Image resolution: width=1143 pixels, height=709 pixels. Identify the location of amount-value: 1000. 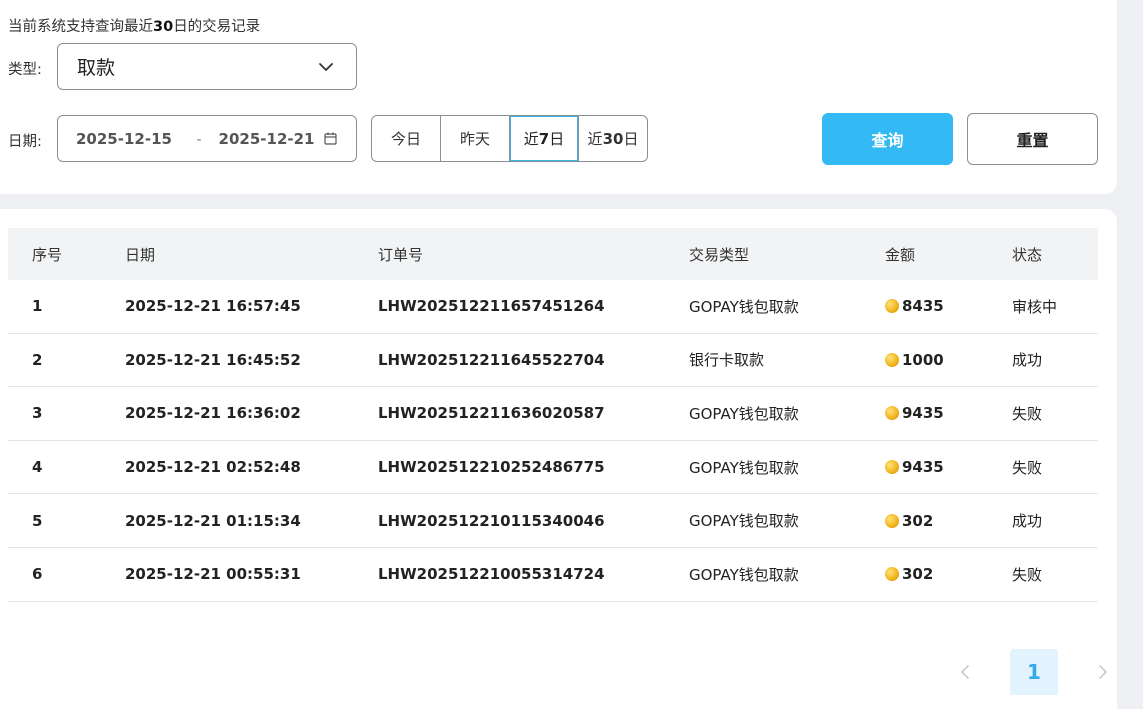
(936, 360).